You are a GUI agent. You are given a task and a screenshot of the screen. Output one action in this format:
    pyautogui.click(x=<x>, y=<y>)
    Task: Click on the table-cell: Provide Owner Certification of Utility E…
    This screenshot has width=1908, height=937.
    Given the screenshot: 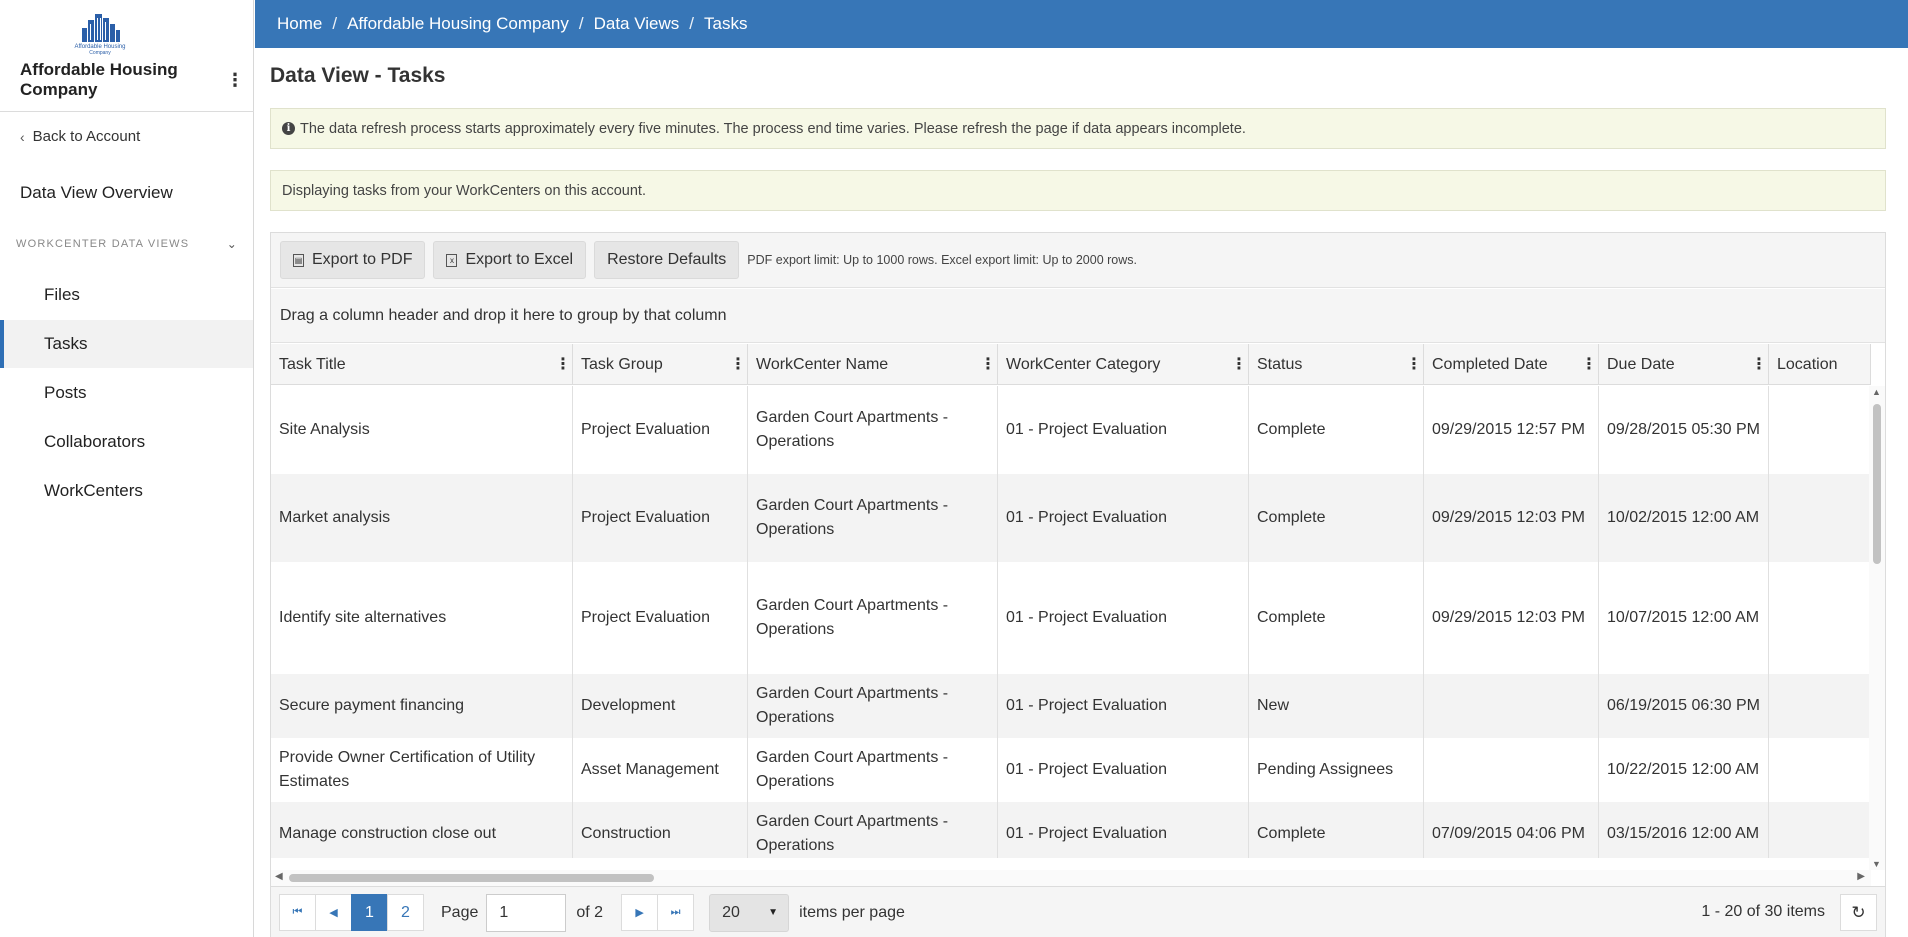 What is the action you would take?
    pyautogui.click(x=422, y=770)
    